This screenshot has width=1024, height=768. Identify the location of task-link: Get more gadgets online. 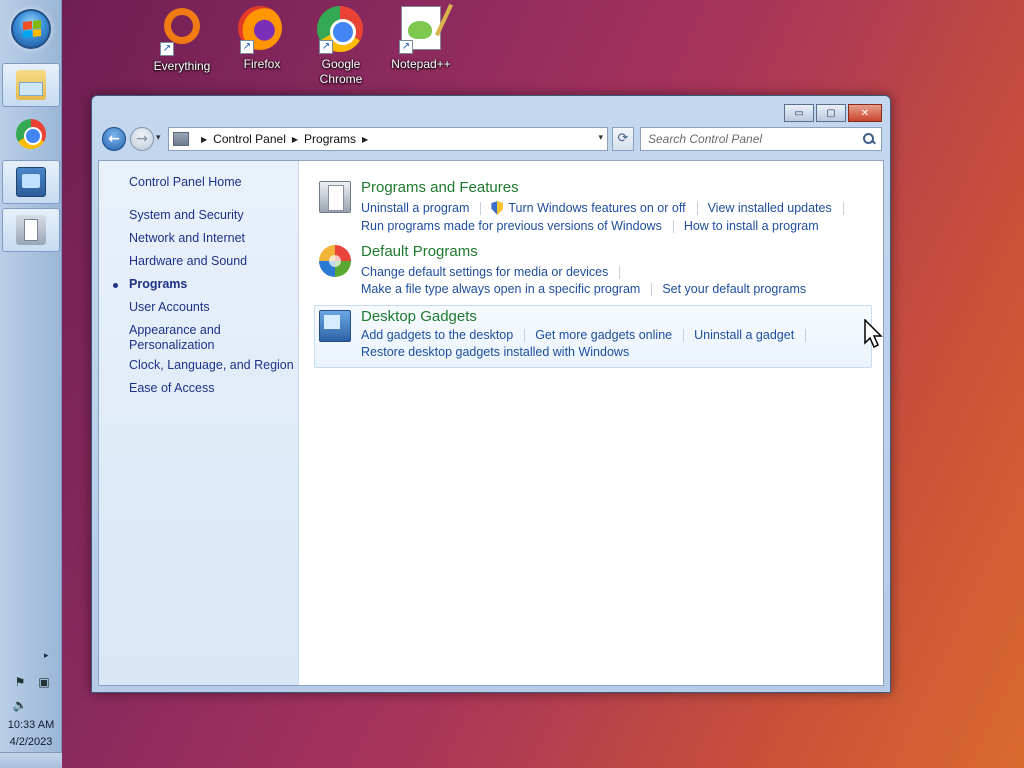
(603, 335).